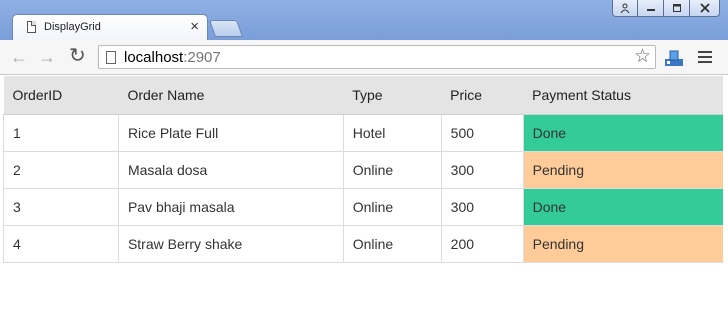 This screenshot has height=310, width=728. I want to click on order-id-cell: 2, so click(61, 170).